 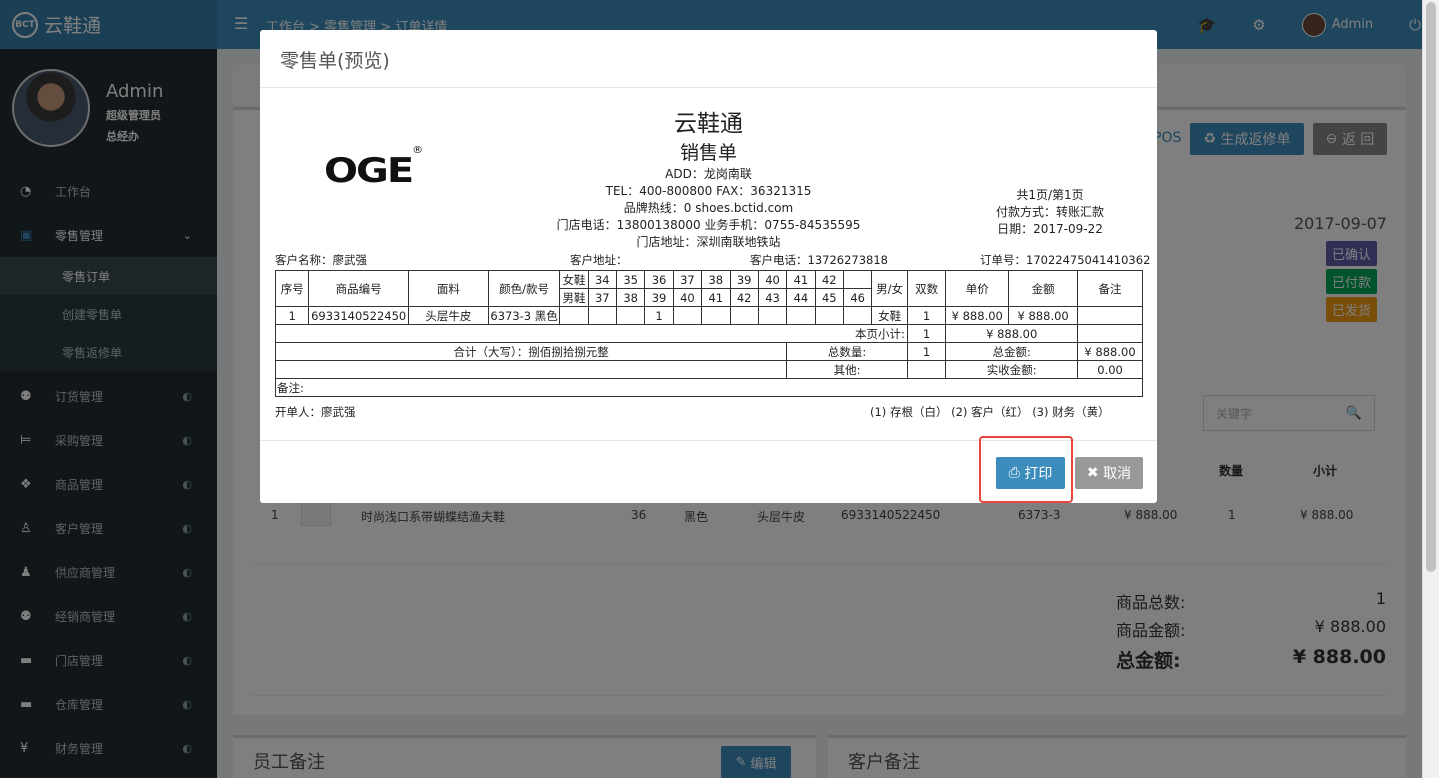 I want to click on women-size: 41, so click(x=801, y=279).